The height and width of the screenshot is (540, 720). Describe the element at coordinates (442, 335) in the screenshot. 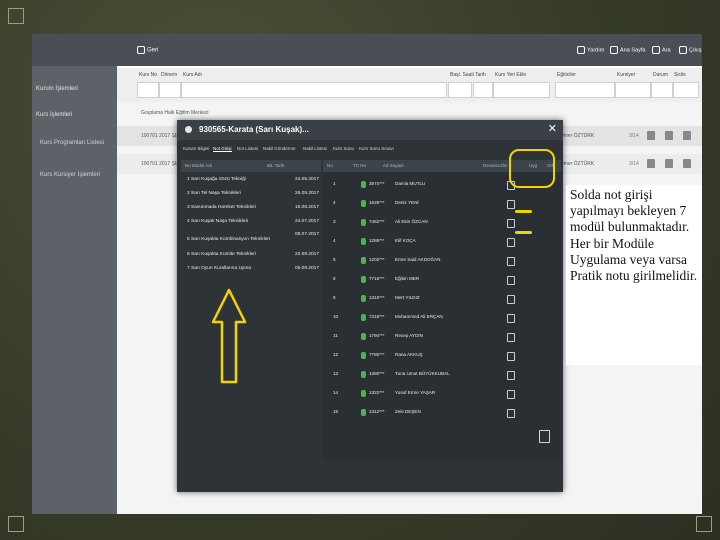

I see `table-row: 11 1794*** Recep AYDIN` at that location.